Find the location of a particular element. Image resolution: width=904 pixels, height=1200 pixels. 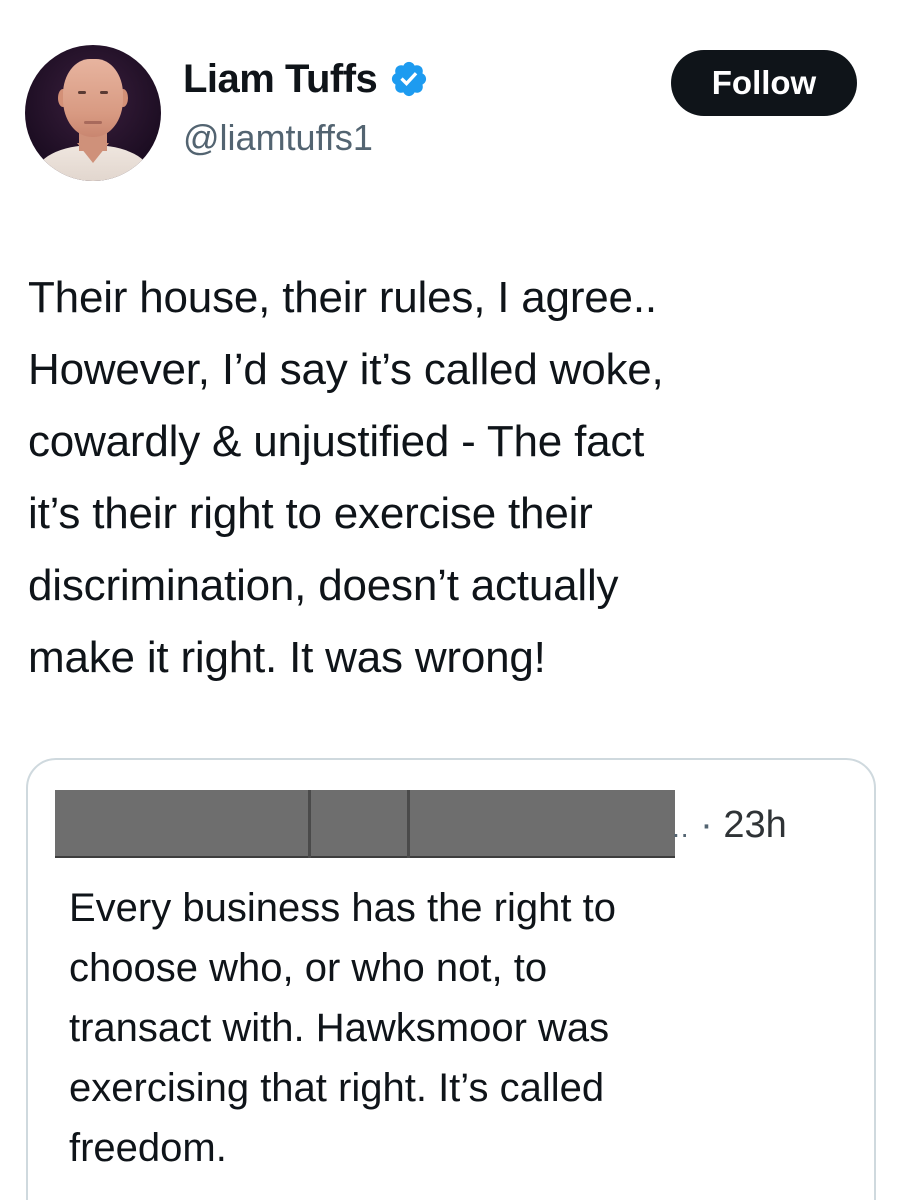

quoted-tweet-meta: .. · 23h is located at coordinates (729, 825).